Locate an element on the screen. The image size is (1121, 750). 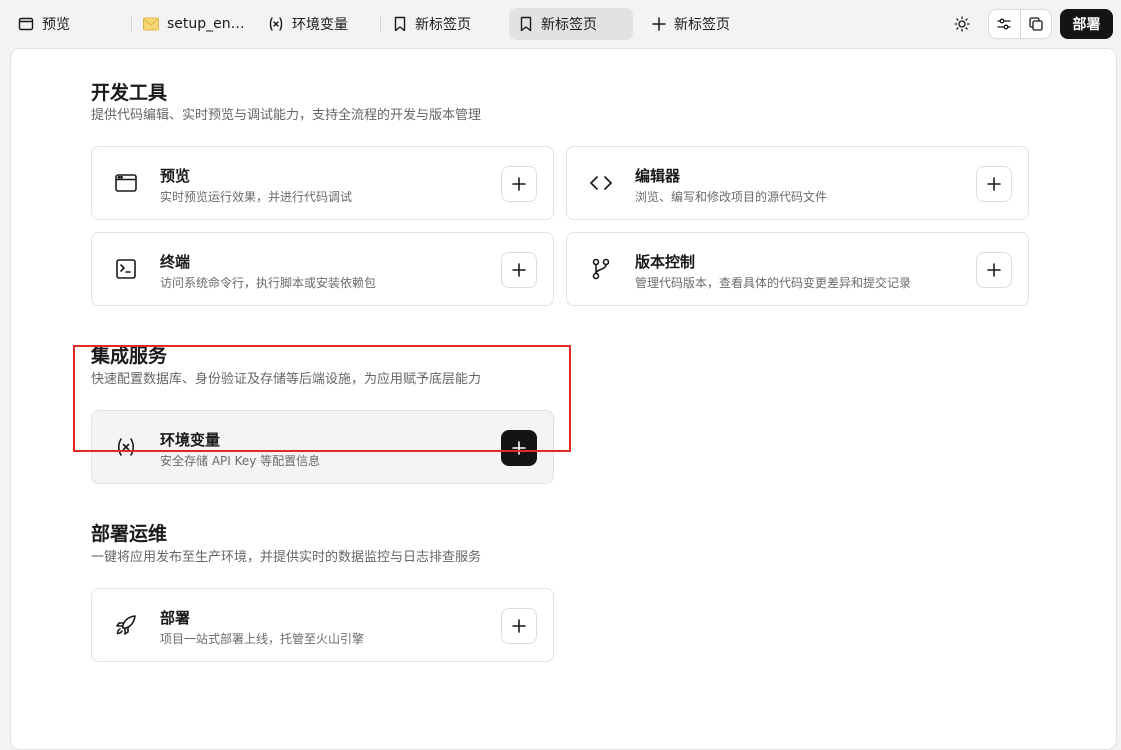
tab-new-2-active: 新标签页 is located at coordinates (571, 24).